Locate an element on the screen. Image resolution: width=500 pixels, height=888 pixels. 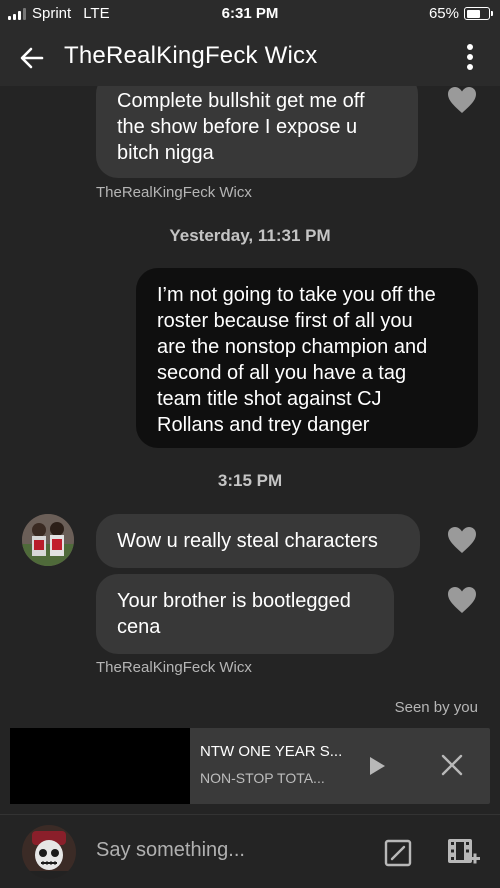
user-avatar is located at coordinates (49, 852).